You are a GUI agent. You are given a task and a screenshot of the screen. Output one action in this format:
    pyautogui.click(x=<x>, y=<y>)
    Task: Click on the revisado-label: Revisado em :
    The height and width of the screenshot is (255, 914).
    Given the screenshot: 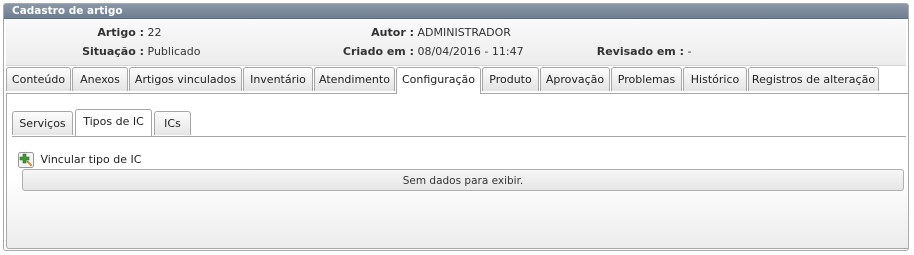 What is the action you would take?
    pyautogui.click(x=640, y=51)
    